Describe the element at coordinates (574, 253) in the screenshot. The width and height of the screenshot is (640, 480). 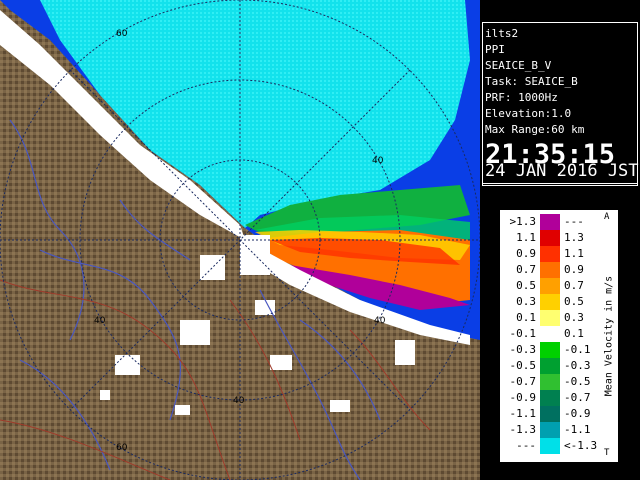
I see `legend-upper-bound: 1.1` at that location.